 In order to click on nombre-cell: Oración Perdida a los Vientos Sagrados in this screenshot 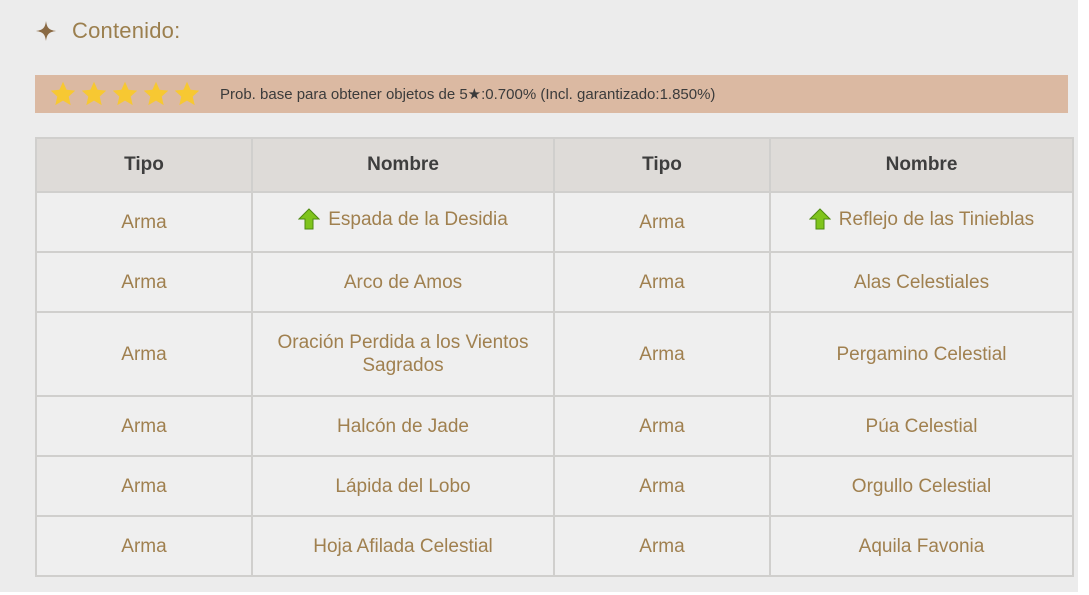, I will do `click(403, 354)`.